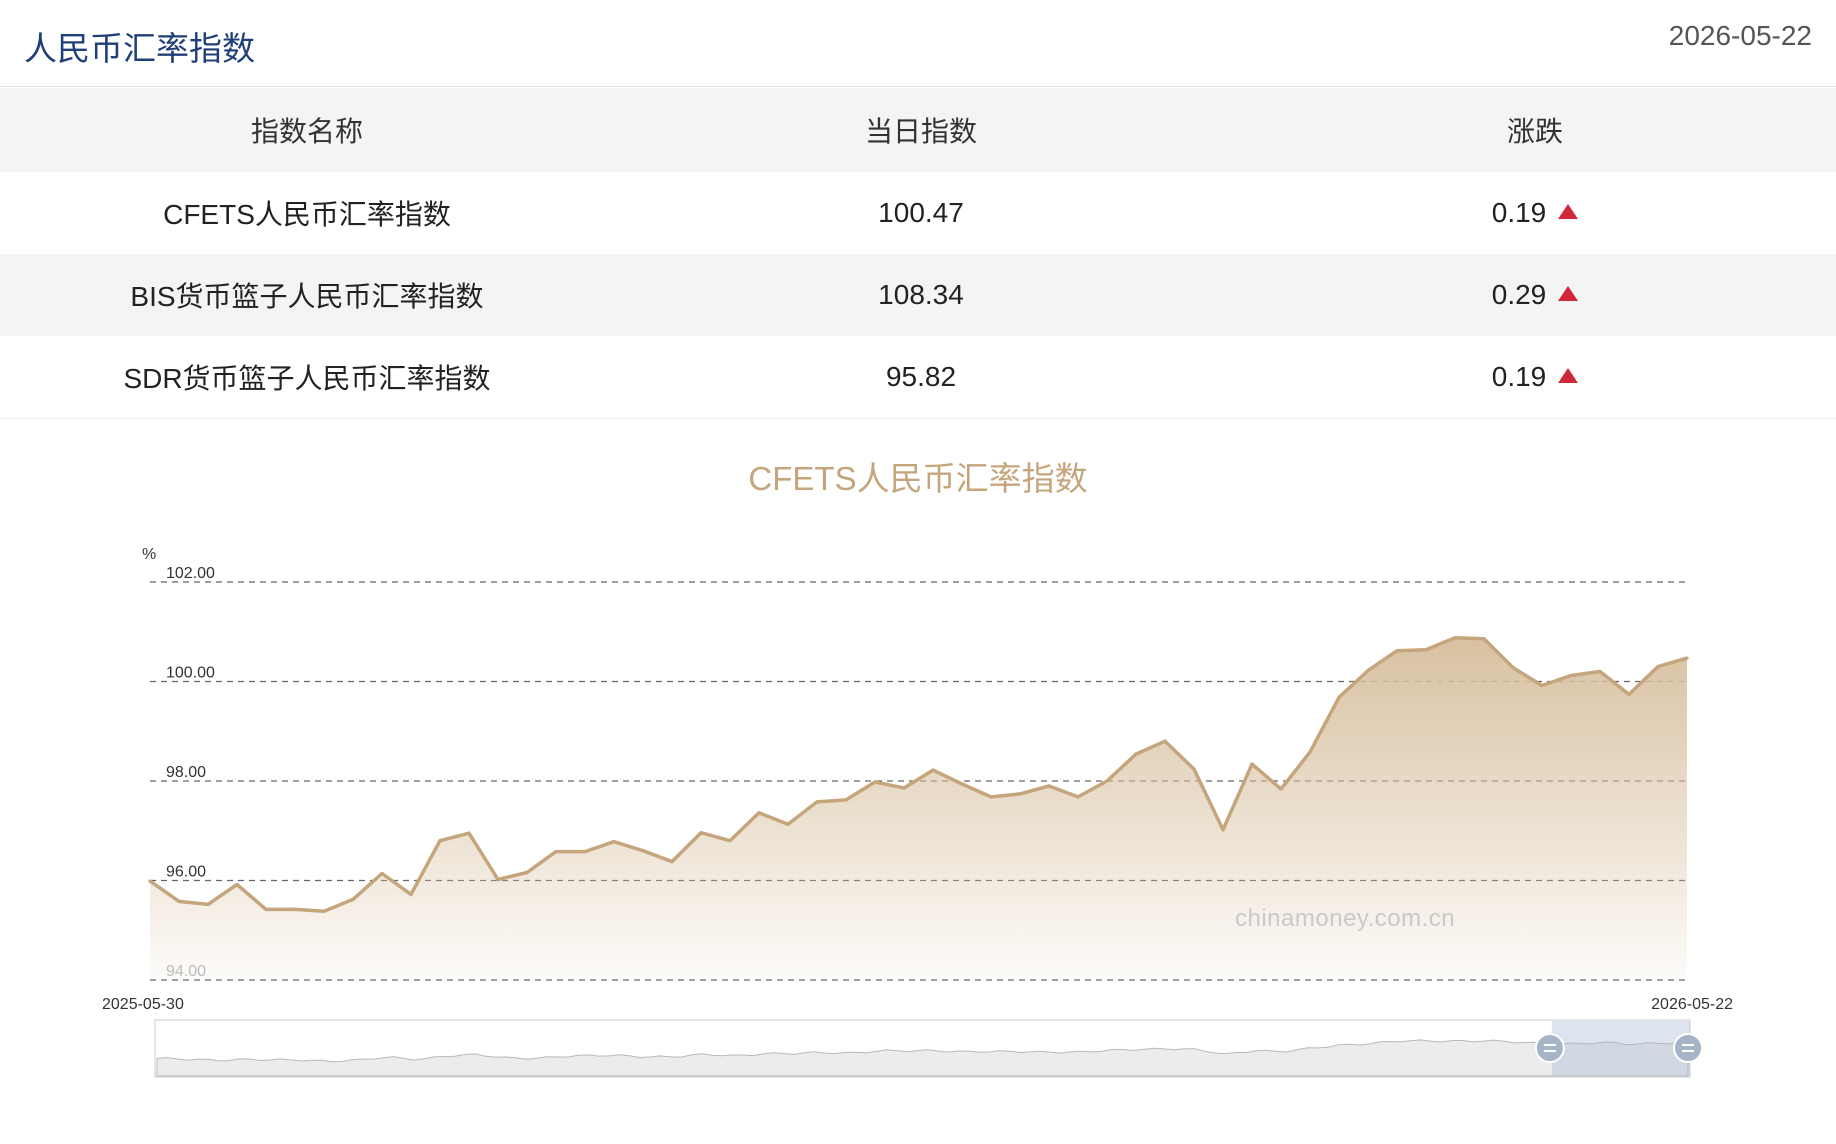  Describe the element at coordinates (1532, 130) in the screenshot. I see `column-header-change: 涨跌` at that location.